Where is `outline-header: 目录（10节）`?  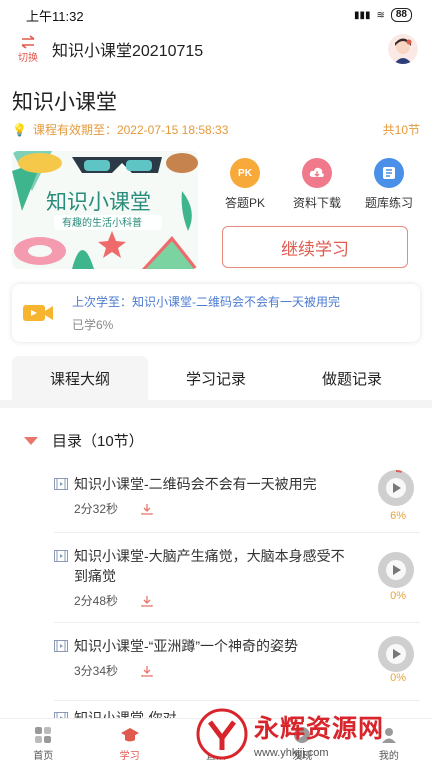
outline-header: 目录（10节） is located at coordinates (84, 440).